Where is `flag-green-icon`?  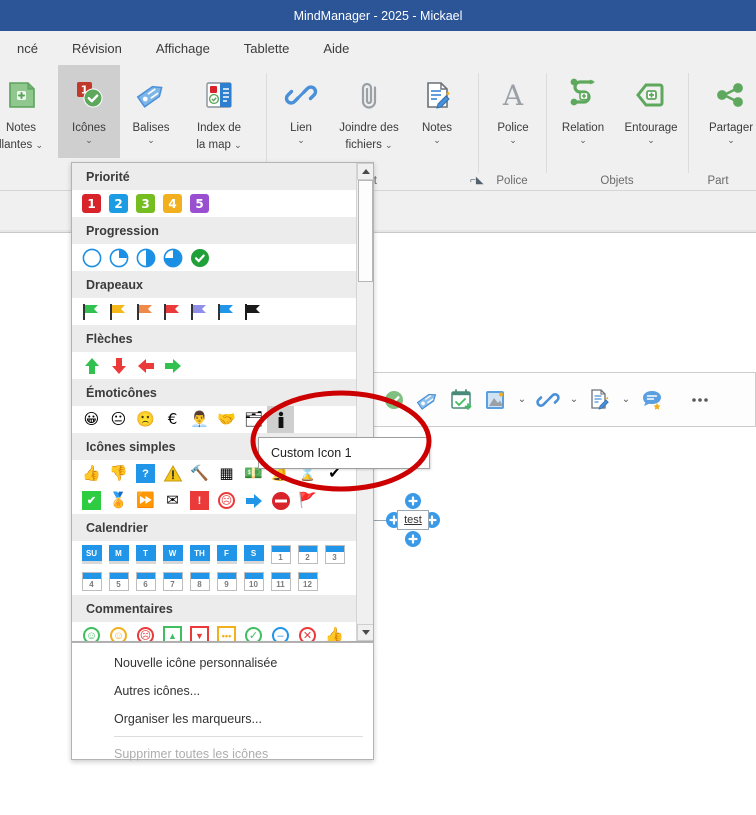 flag-green-icon is located at coordinates (91, 311).